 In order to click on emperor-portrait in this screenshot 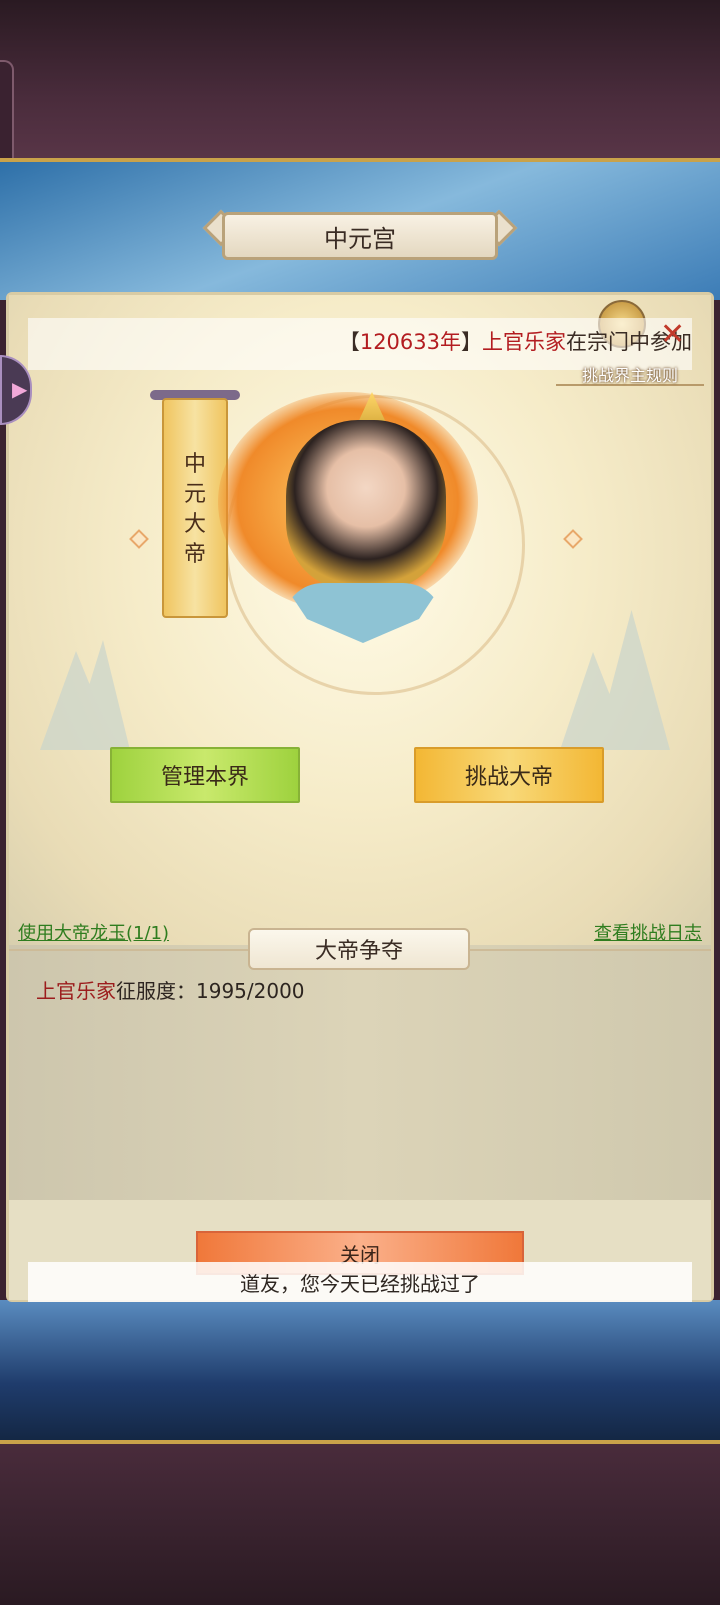, I will do `click(366, 505)`.